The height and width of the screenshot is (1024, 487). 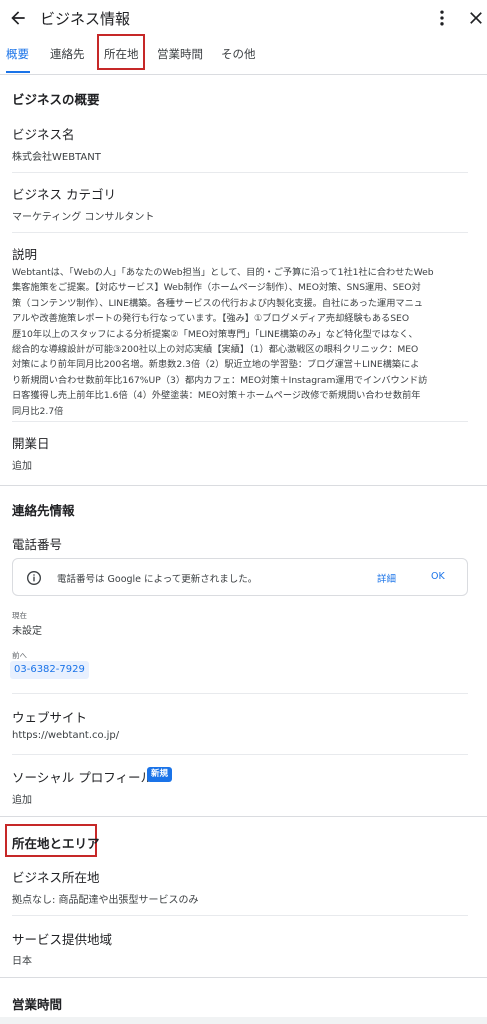 What do you see at coordinates (31, 442) in the screenshot?
I see `opening-date-label: 開業日` at bounding box center [31, 442].